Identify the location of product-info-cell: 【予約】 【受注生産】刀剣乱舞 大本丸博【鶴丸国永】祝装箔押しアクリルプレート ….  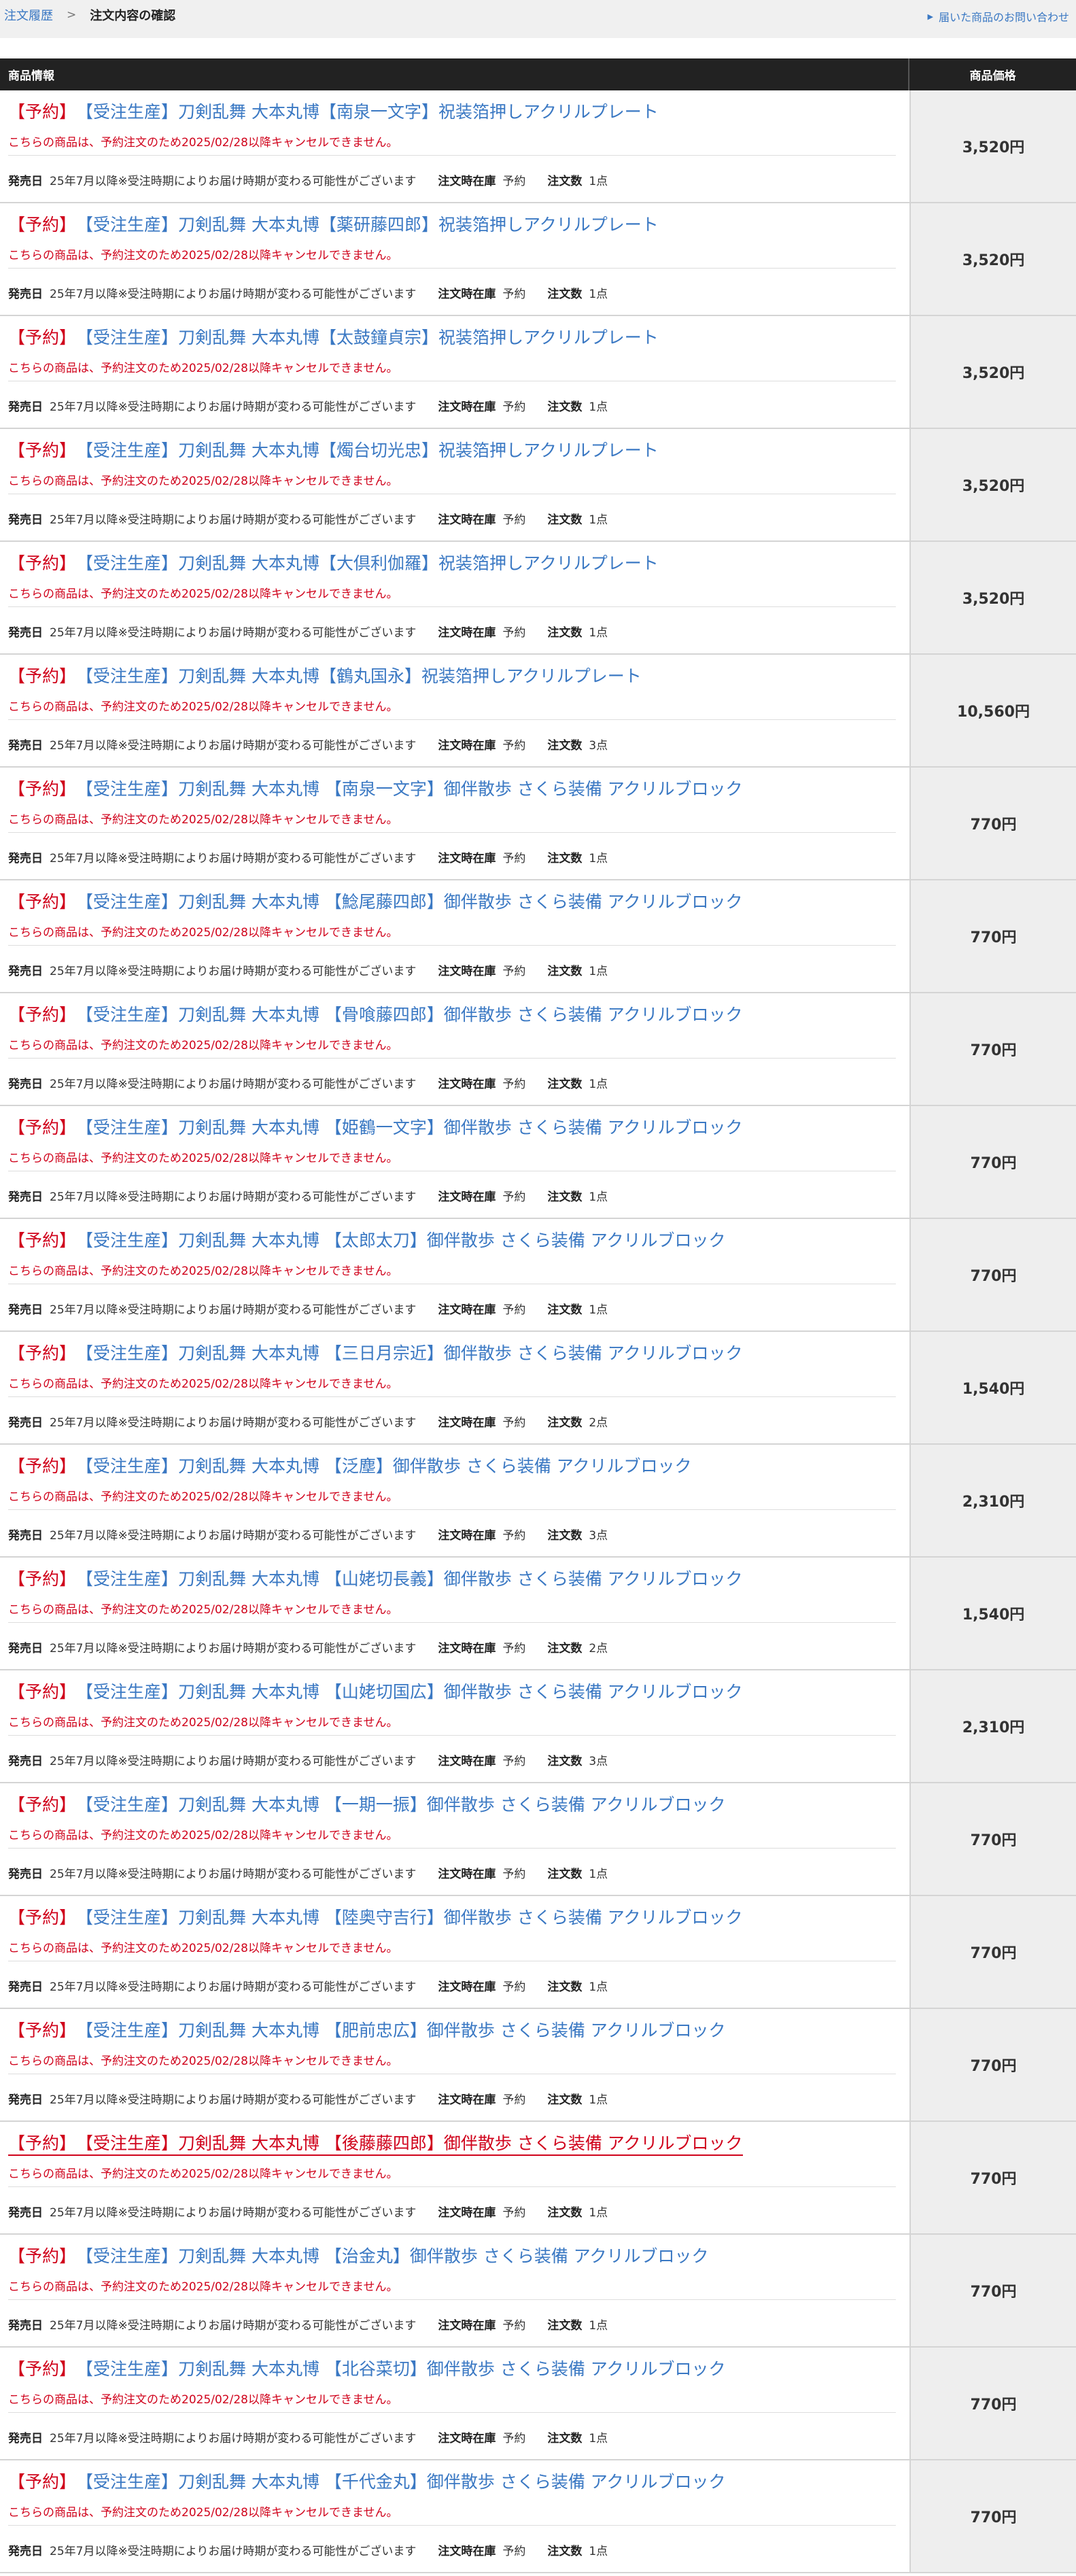
(454, 710).